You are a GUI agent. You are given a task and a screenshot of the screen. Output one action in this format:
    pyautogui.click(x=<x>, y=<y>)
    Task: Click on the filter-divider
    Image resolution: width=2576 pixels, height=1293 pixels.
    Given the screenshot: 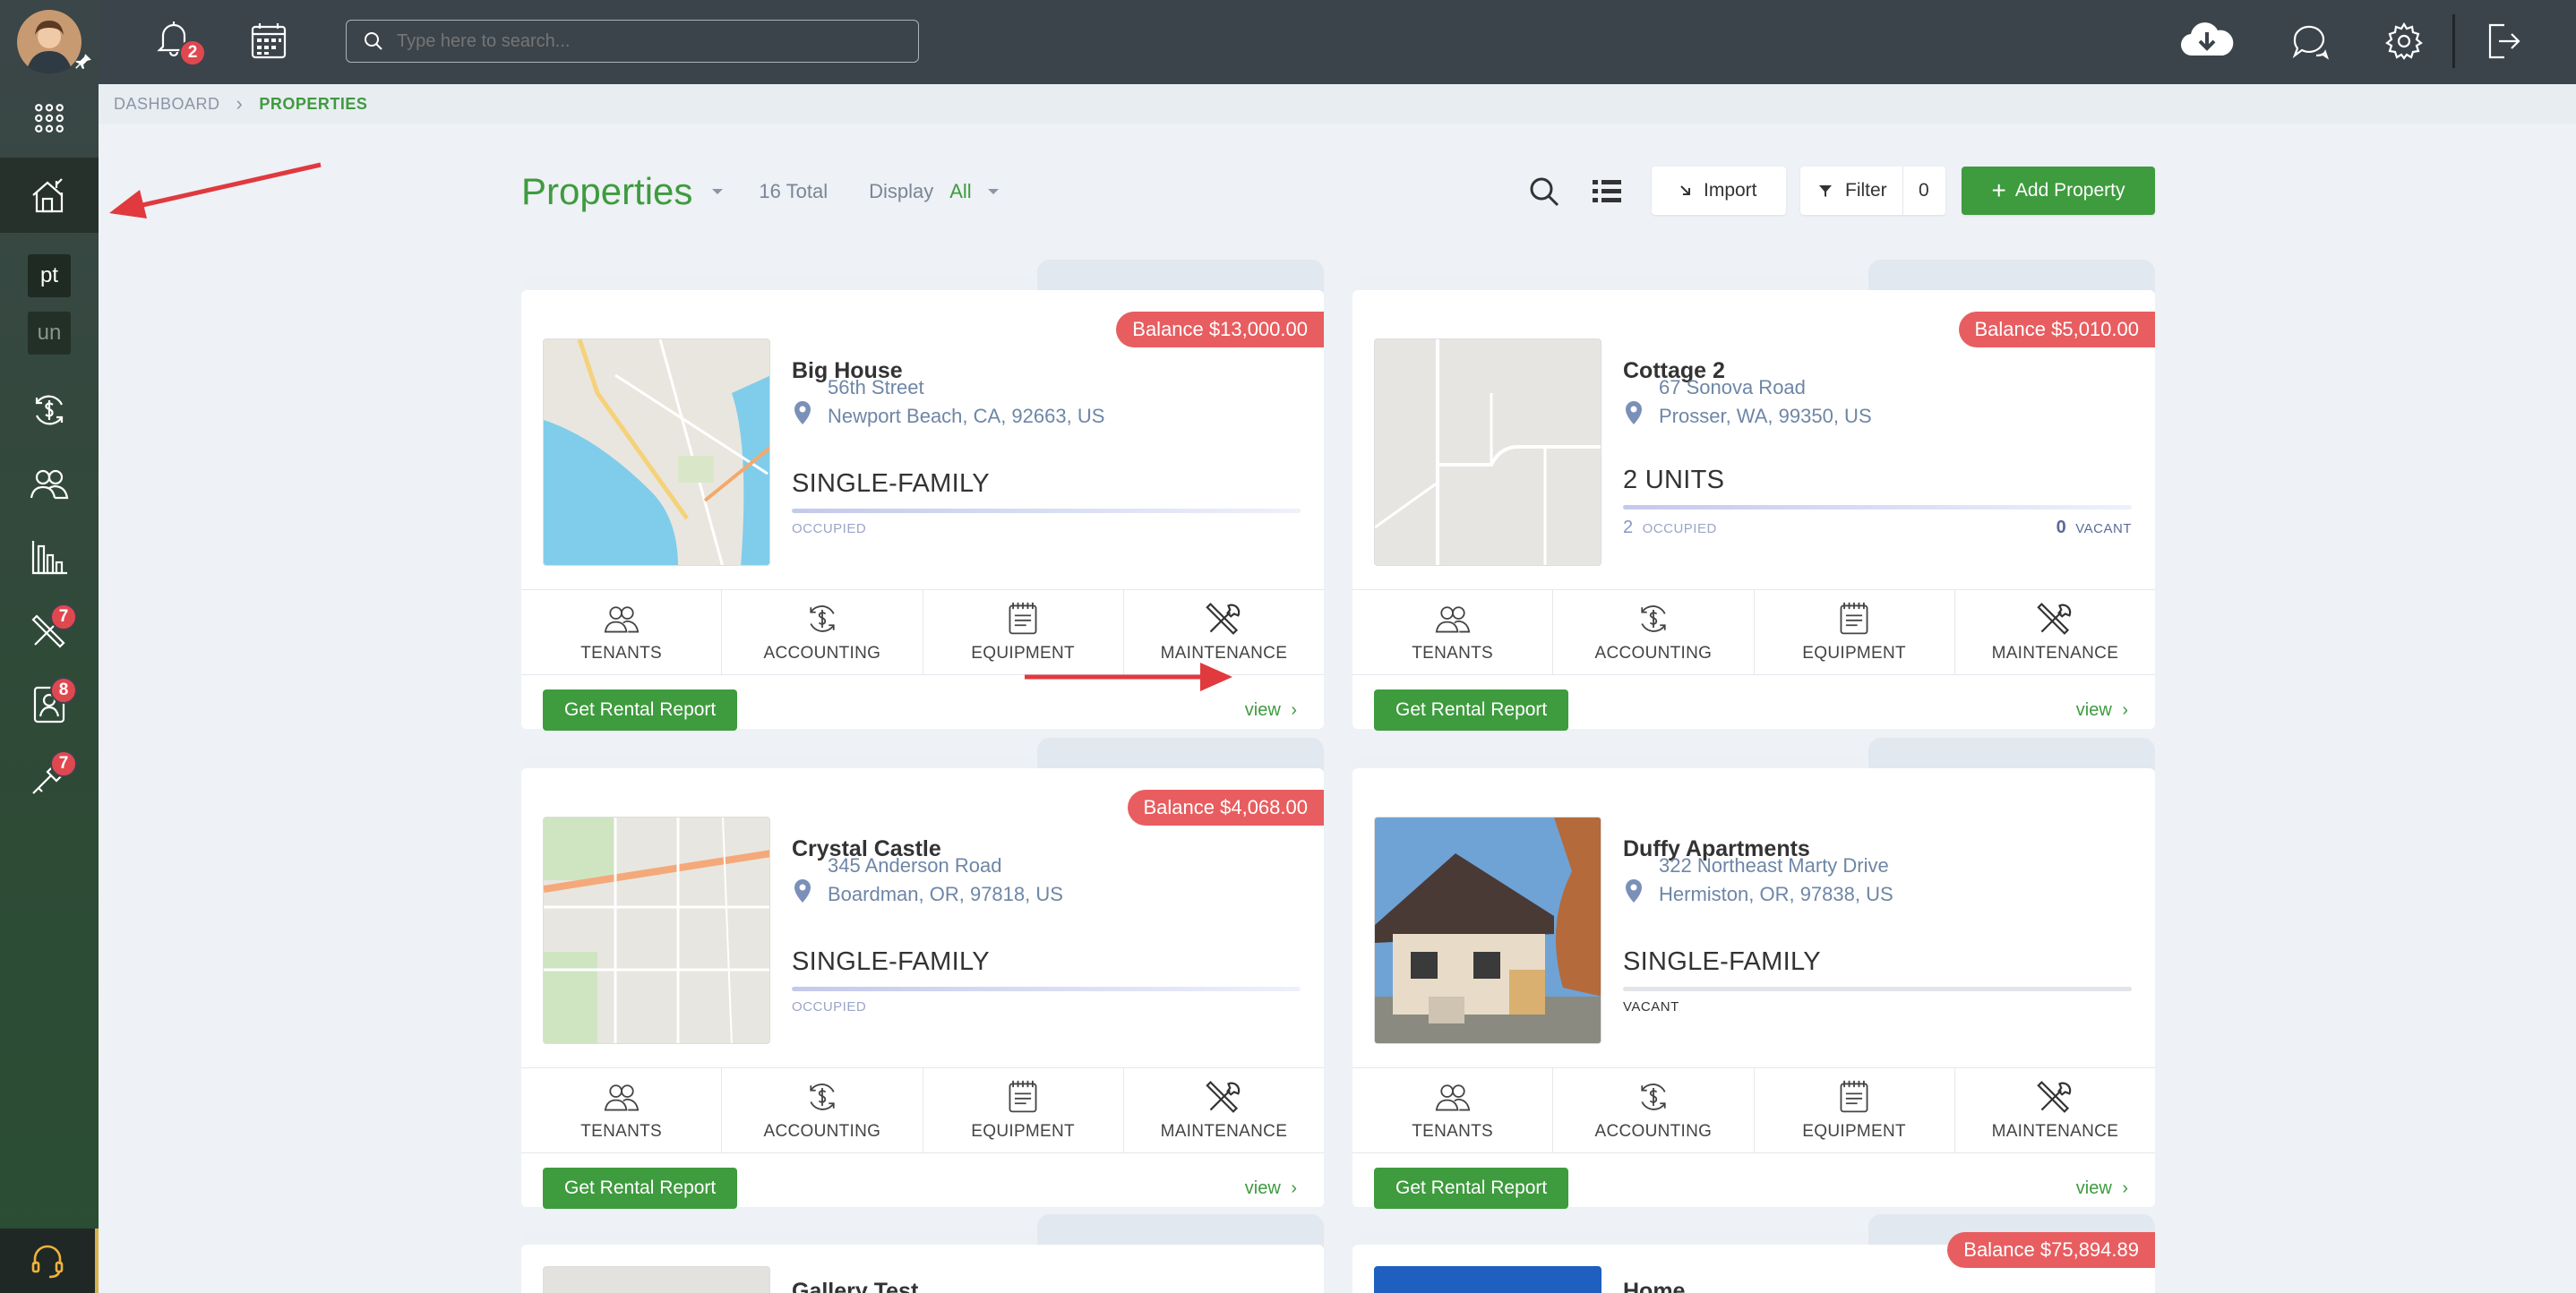 What is the action you would take?
    pyautogui.click(x=1902, y=191)
    